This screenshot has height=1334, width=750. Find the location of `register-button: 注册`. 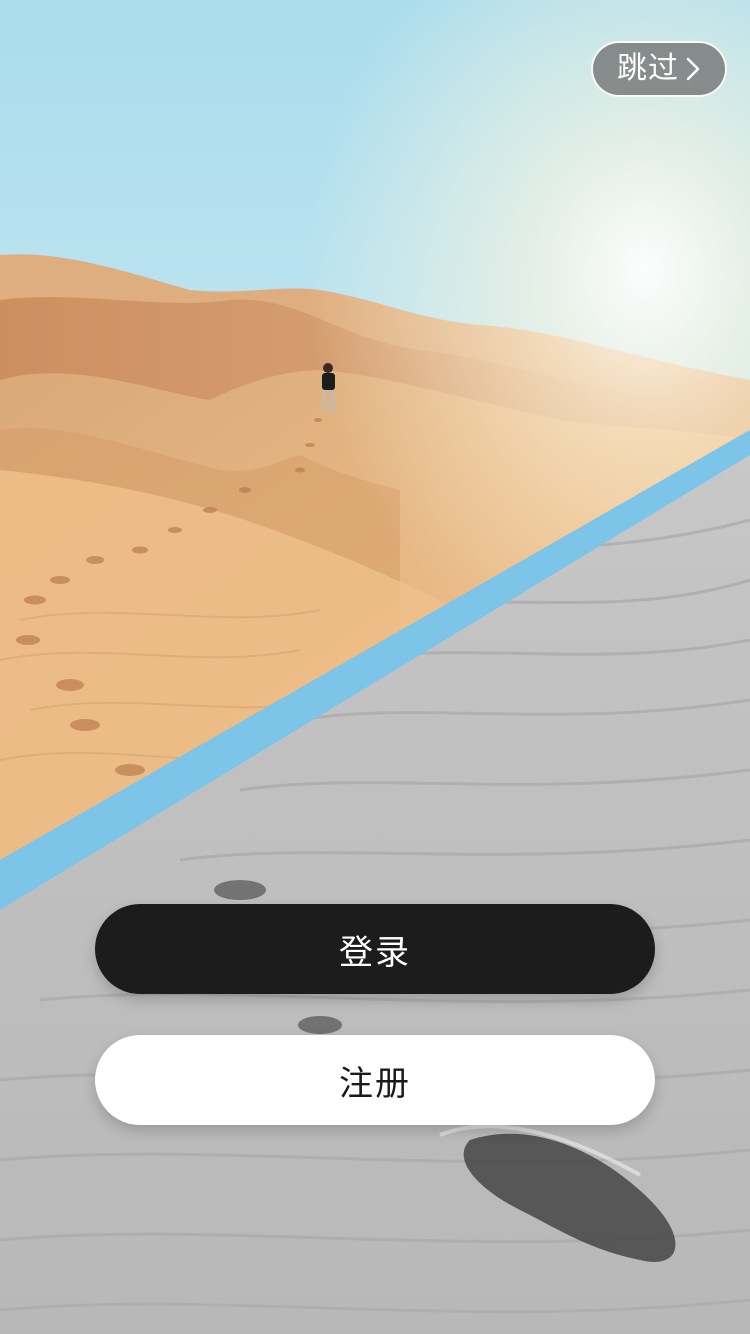

register-button: 注册 is located at coordinates (375, 1080).